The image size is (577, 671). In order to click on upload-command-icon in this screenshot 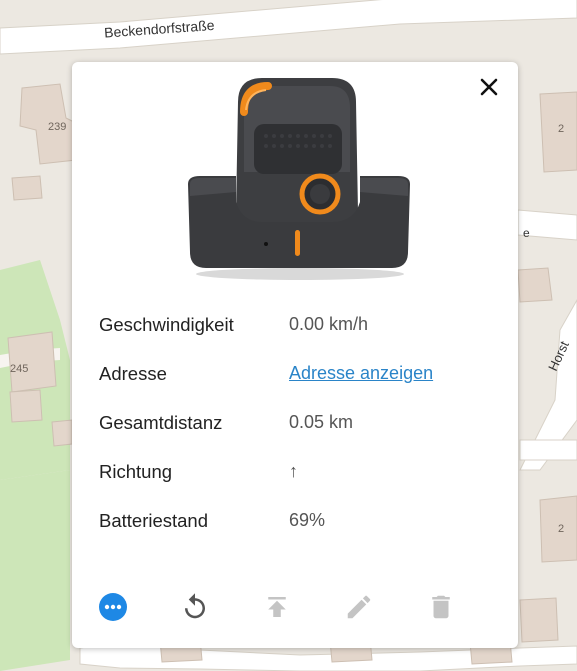, I will do `click(277, 607)`.